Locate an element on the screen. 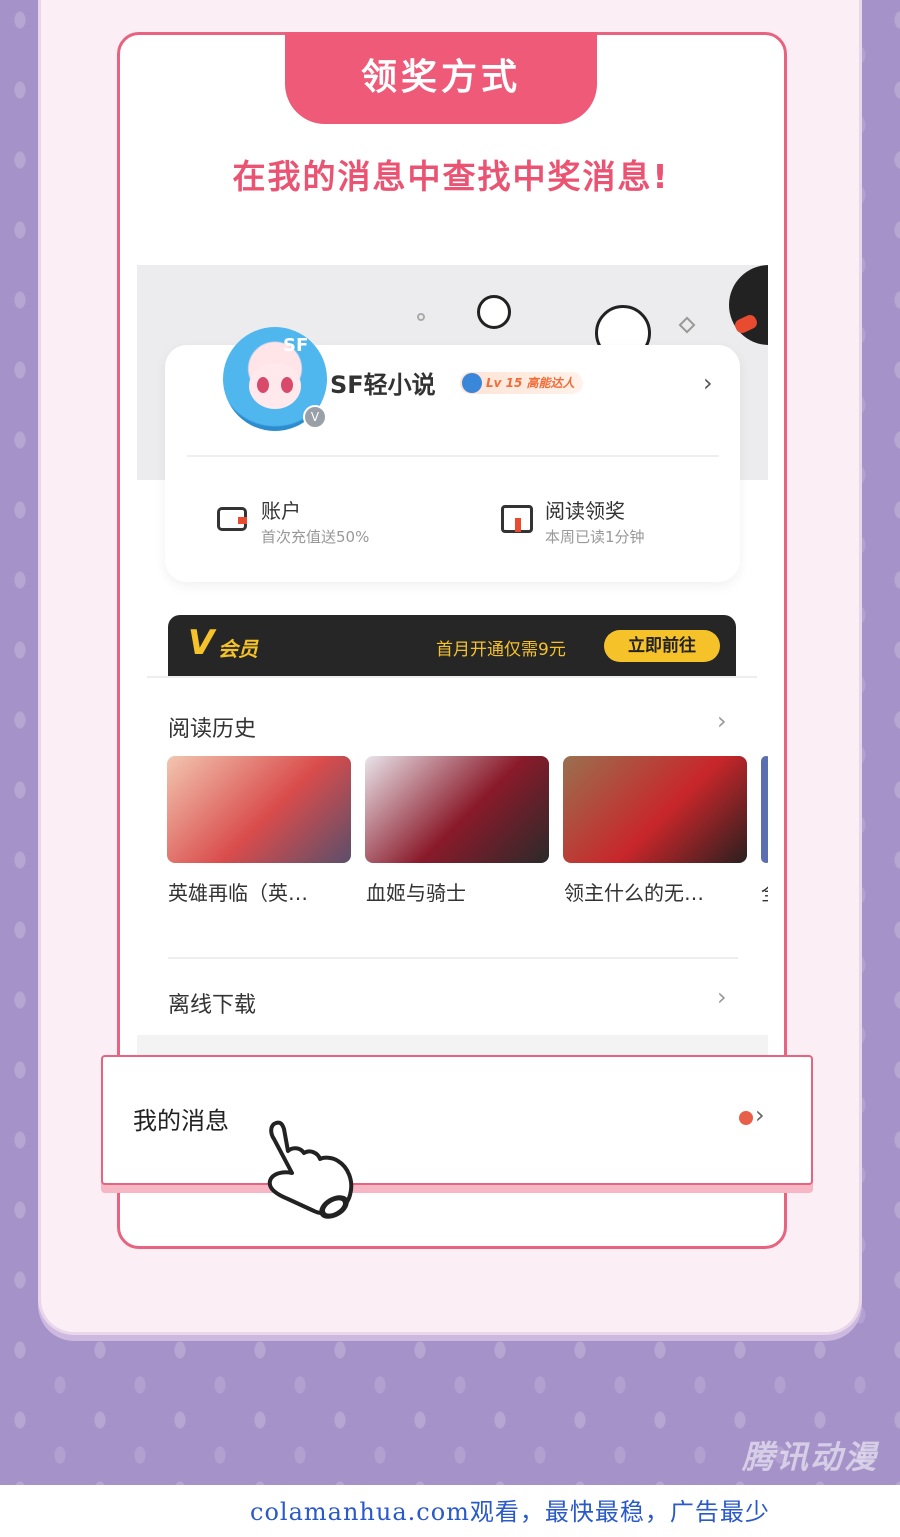  account-title: 账户 is located at coordinates (281, 509).